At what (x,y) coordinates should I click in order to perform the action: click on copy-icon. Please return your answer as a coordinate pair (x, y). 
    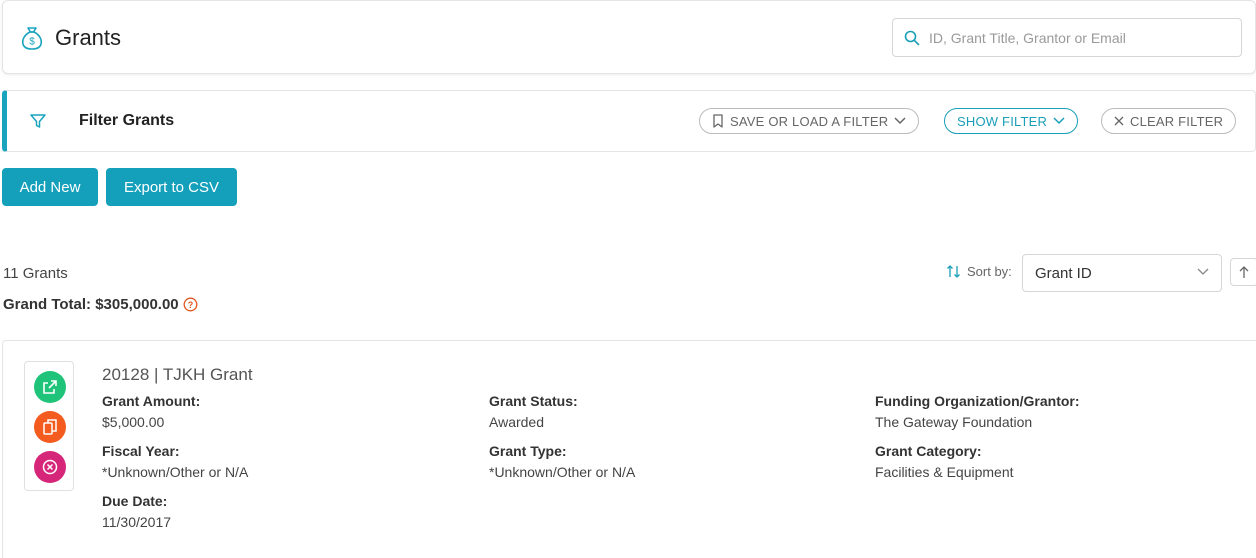
    Looking at the image, I should click on (50, 427).